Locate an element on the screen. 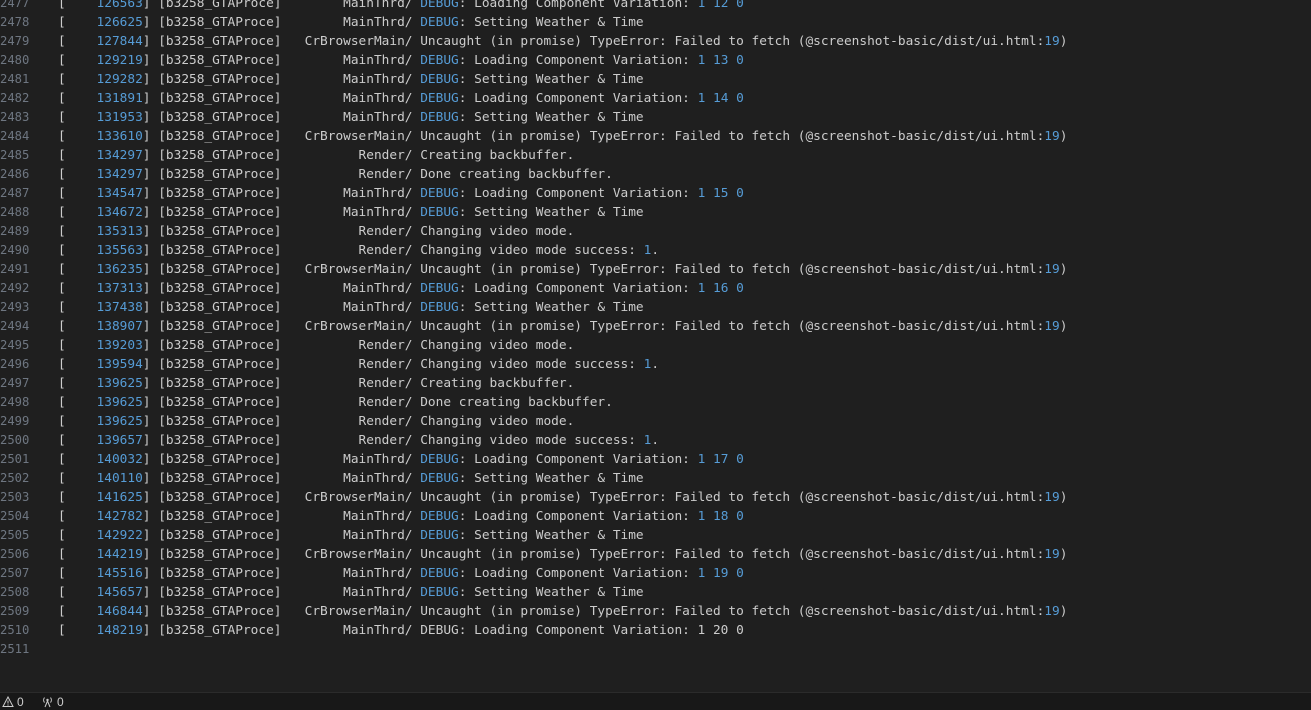  log-timestamp: 145516 is located at coordinates (119, 573).